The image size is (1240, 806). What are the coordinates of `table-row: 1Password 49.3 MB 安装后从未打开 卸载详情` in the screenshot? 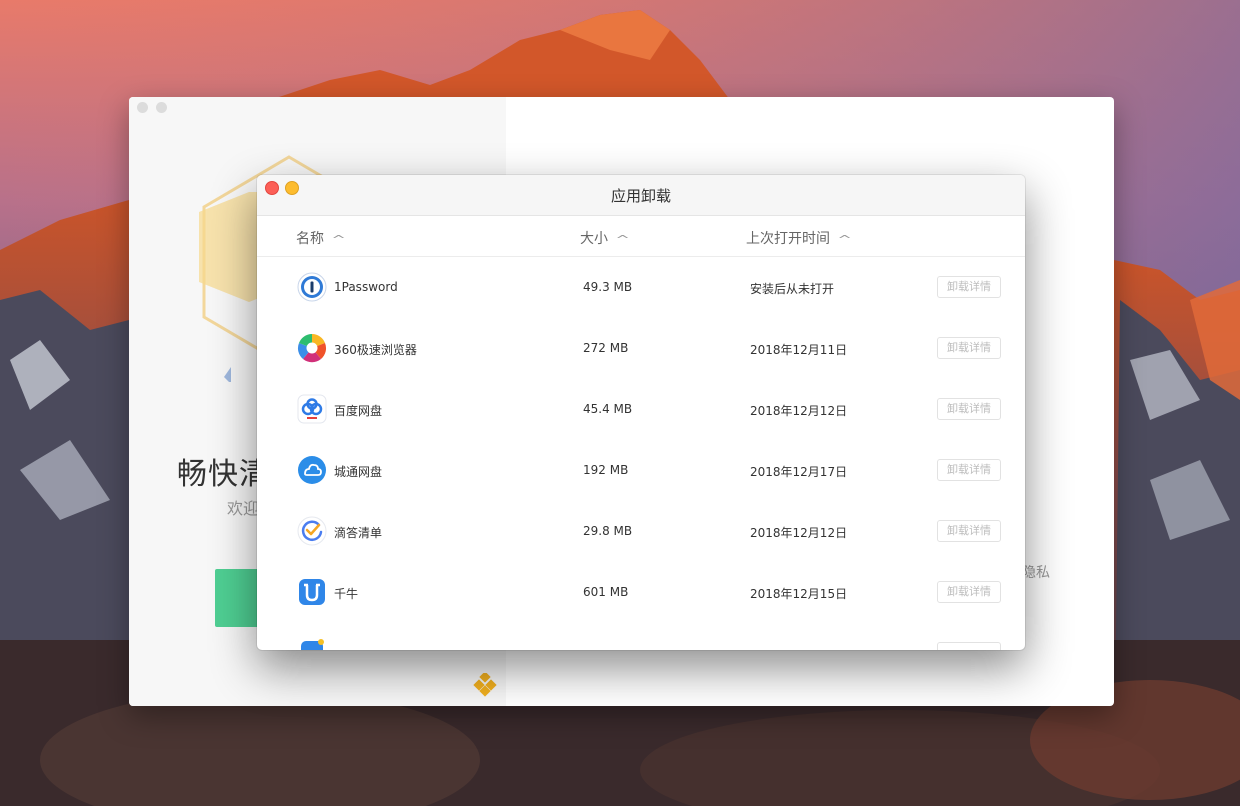 It's located at (641, 287).